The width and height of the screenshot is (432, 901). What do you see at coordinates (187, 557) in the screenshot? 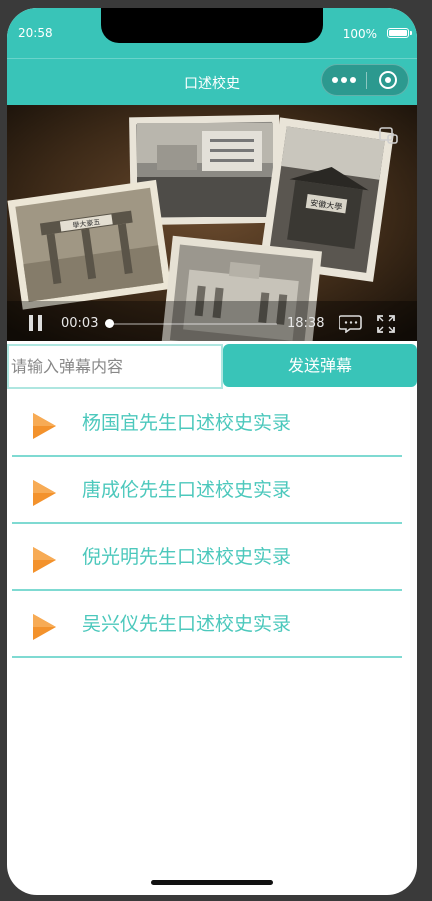
I see `list-item-title: 倪光明先生口述校史实录` at bounding box center [187, 557].